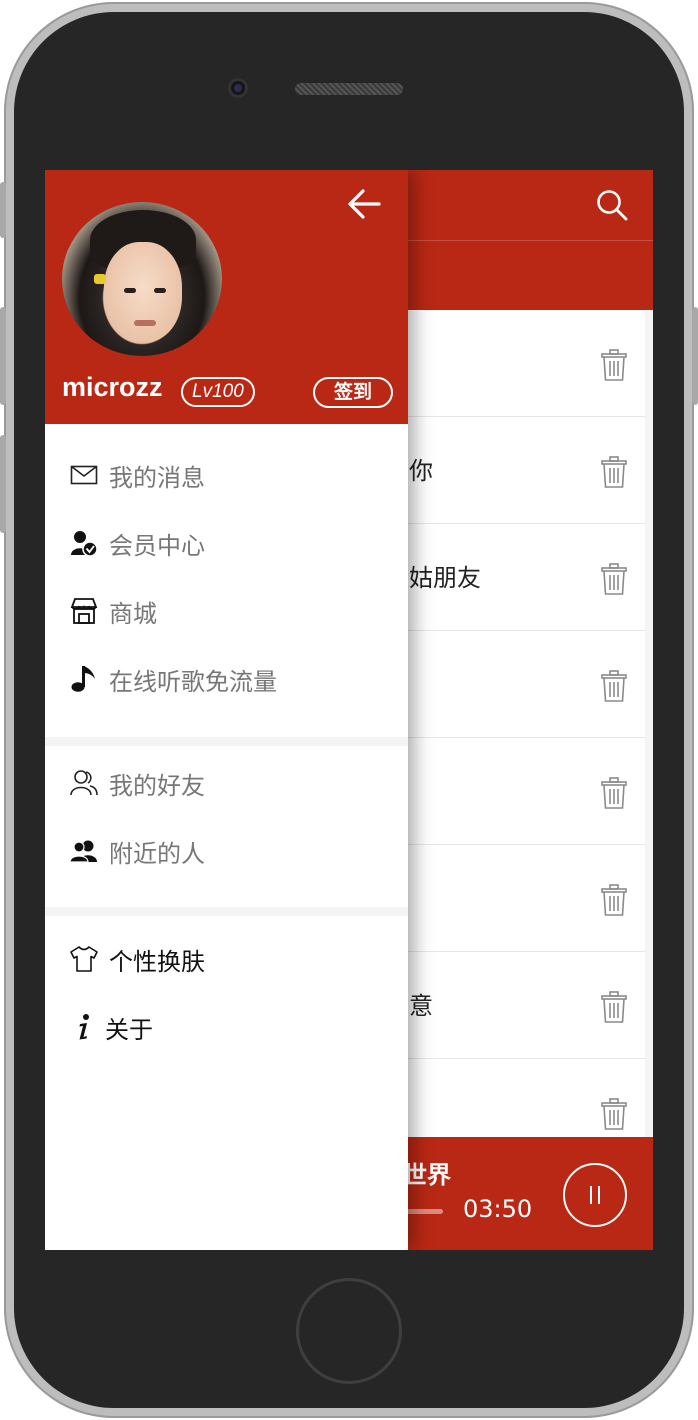 This screenshot has width=698, height=1420. Describe the element at coordinates (3, 484) in the screenshot. I see `volume-down-button` at that location.